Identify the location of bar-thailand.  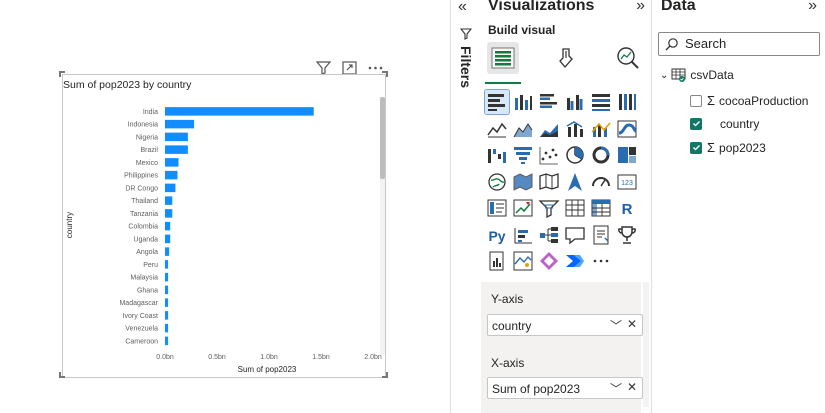
(169, 200).